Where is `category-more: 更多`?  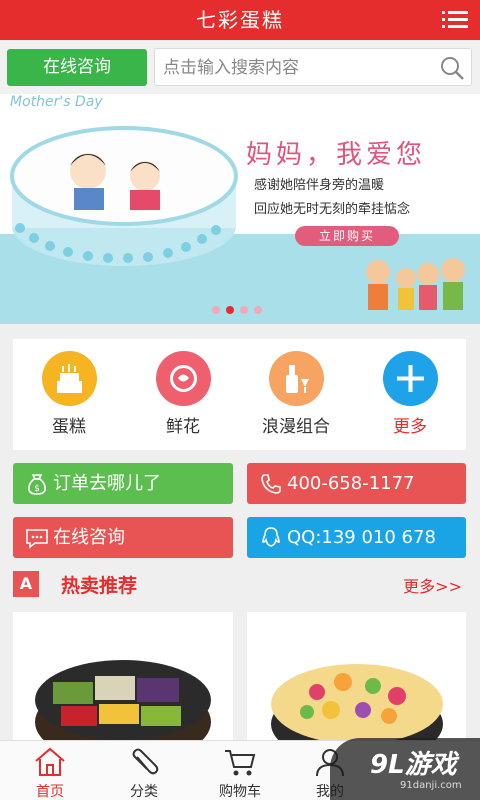
category-more: 更多 is located at coordinates (410, 394).